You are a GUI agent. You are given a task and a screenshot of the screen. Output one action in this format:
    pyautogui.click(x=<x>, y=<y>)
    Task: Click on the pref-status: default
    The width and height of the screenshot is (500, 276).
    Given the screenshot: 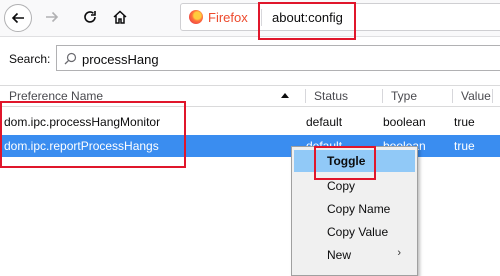 What is the action you would take?
    pyautogui.click(x=324, y=122)
    